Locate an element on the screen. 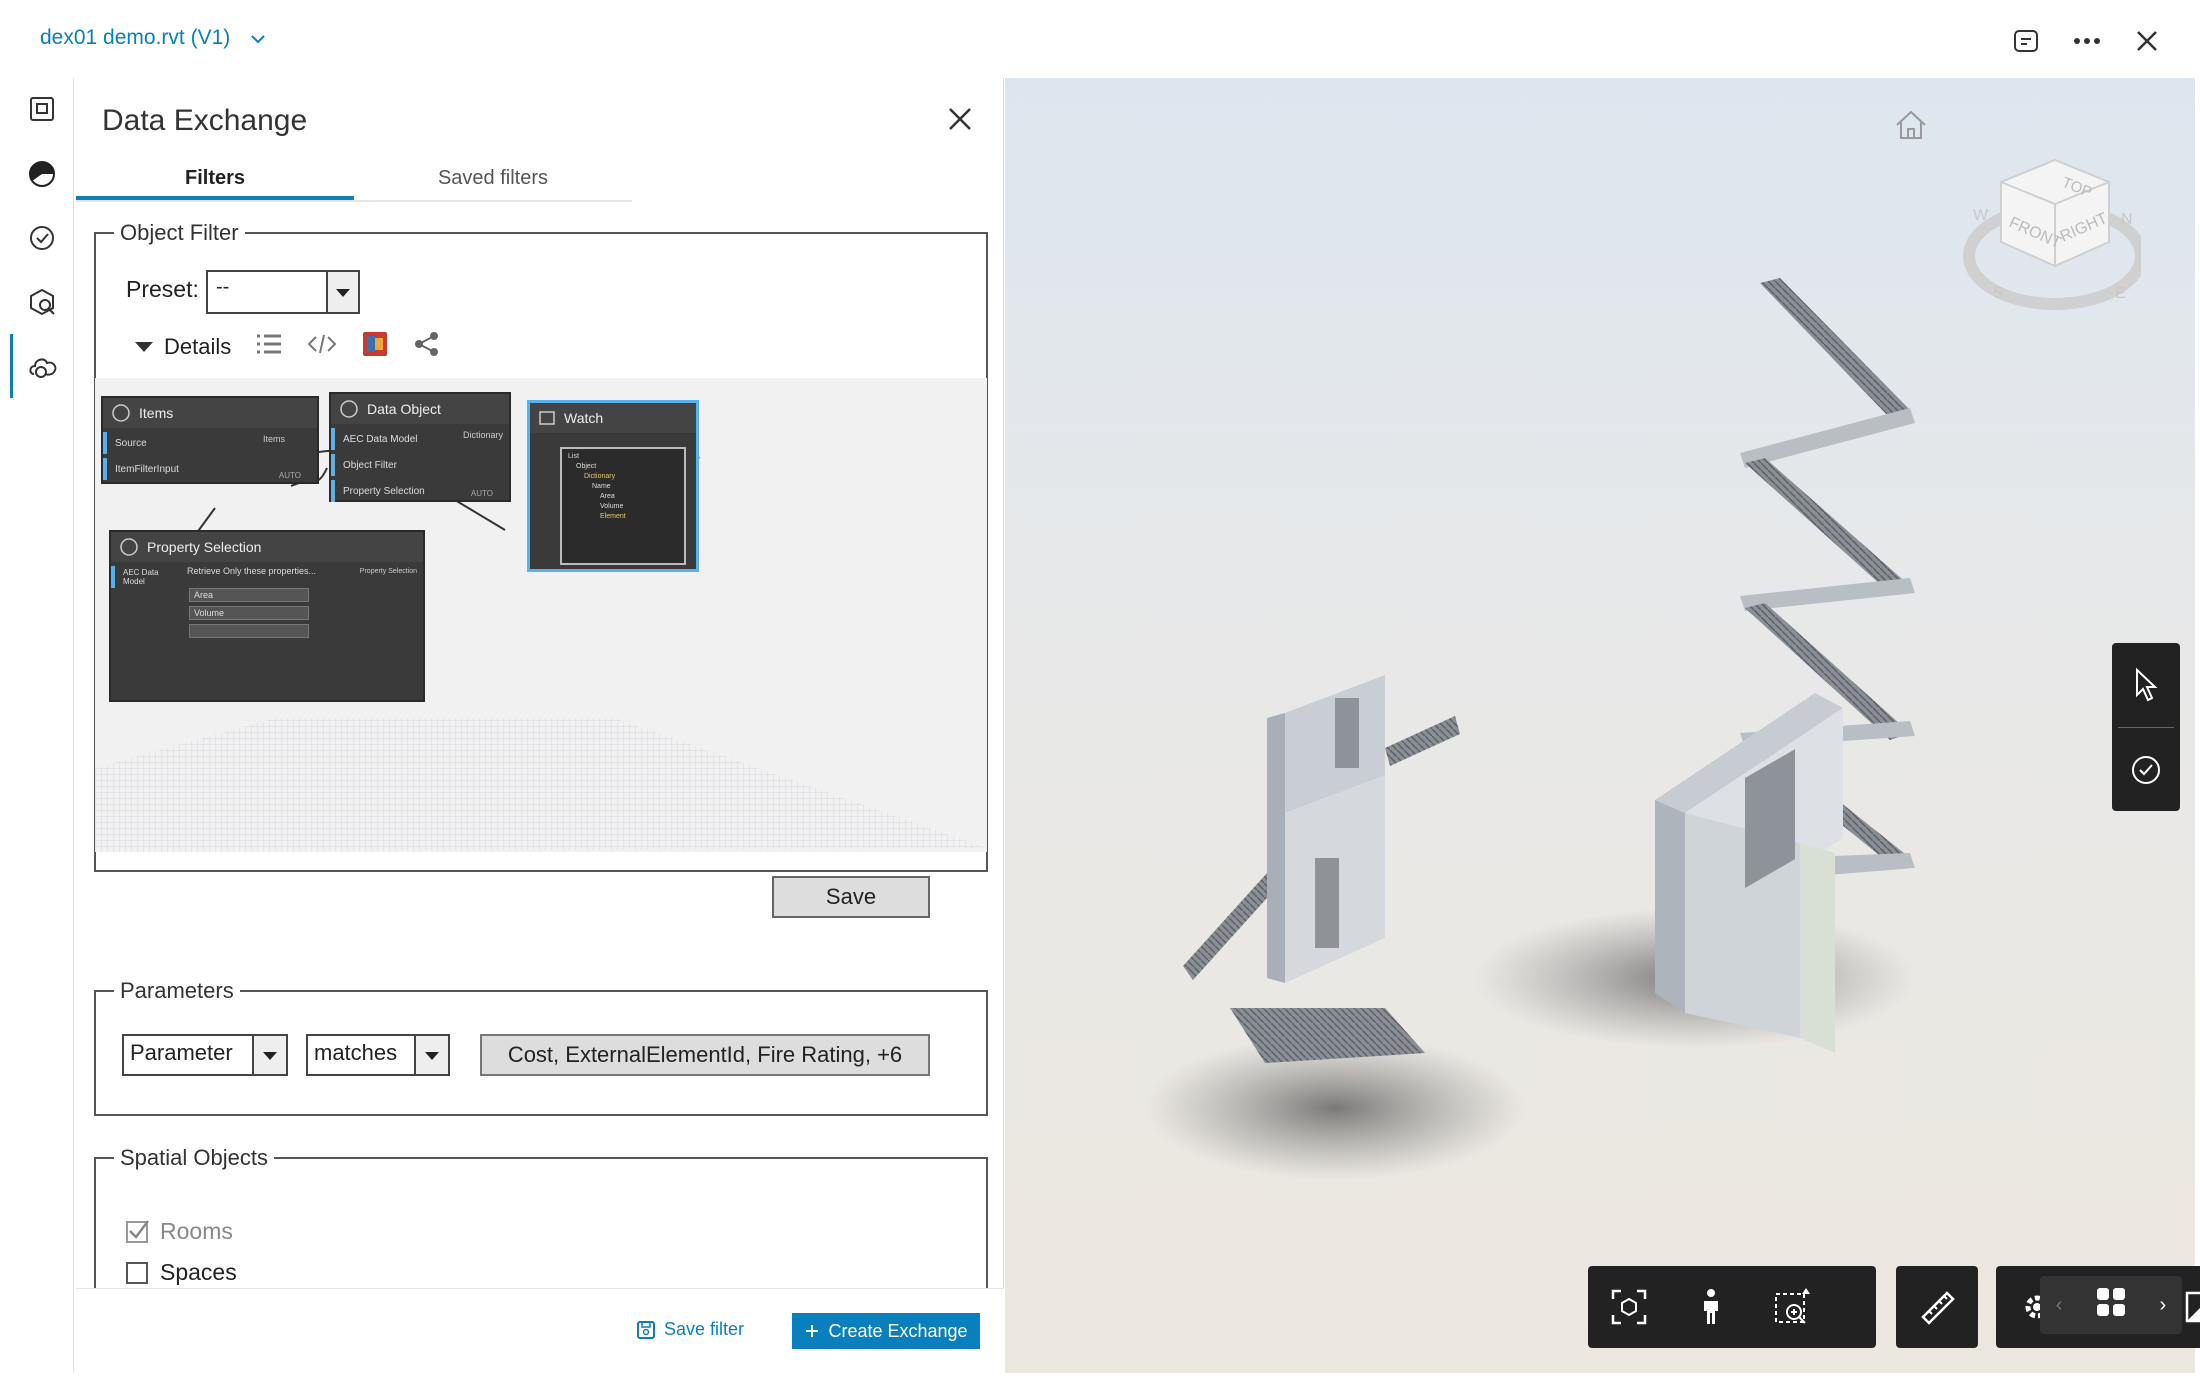  property-node-title: Property Selection is located at coordinates (204, 547).